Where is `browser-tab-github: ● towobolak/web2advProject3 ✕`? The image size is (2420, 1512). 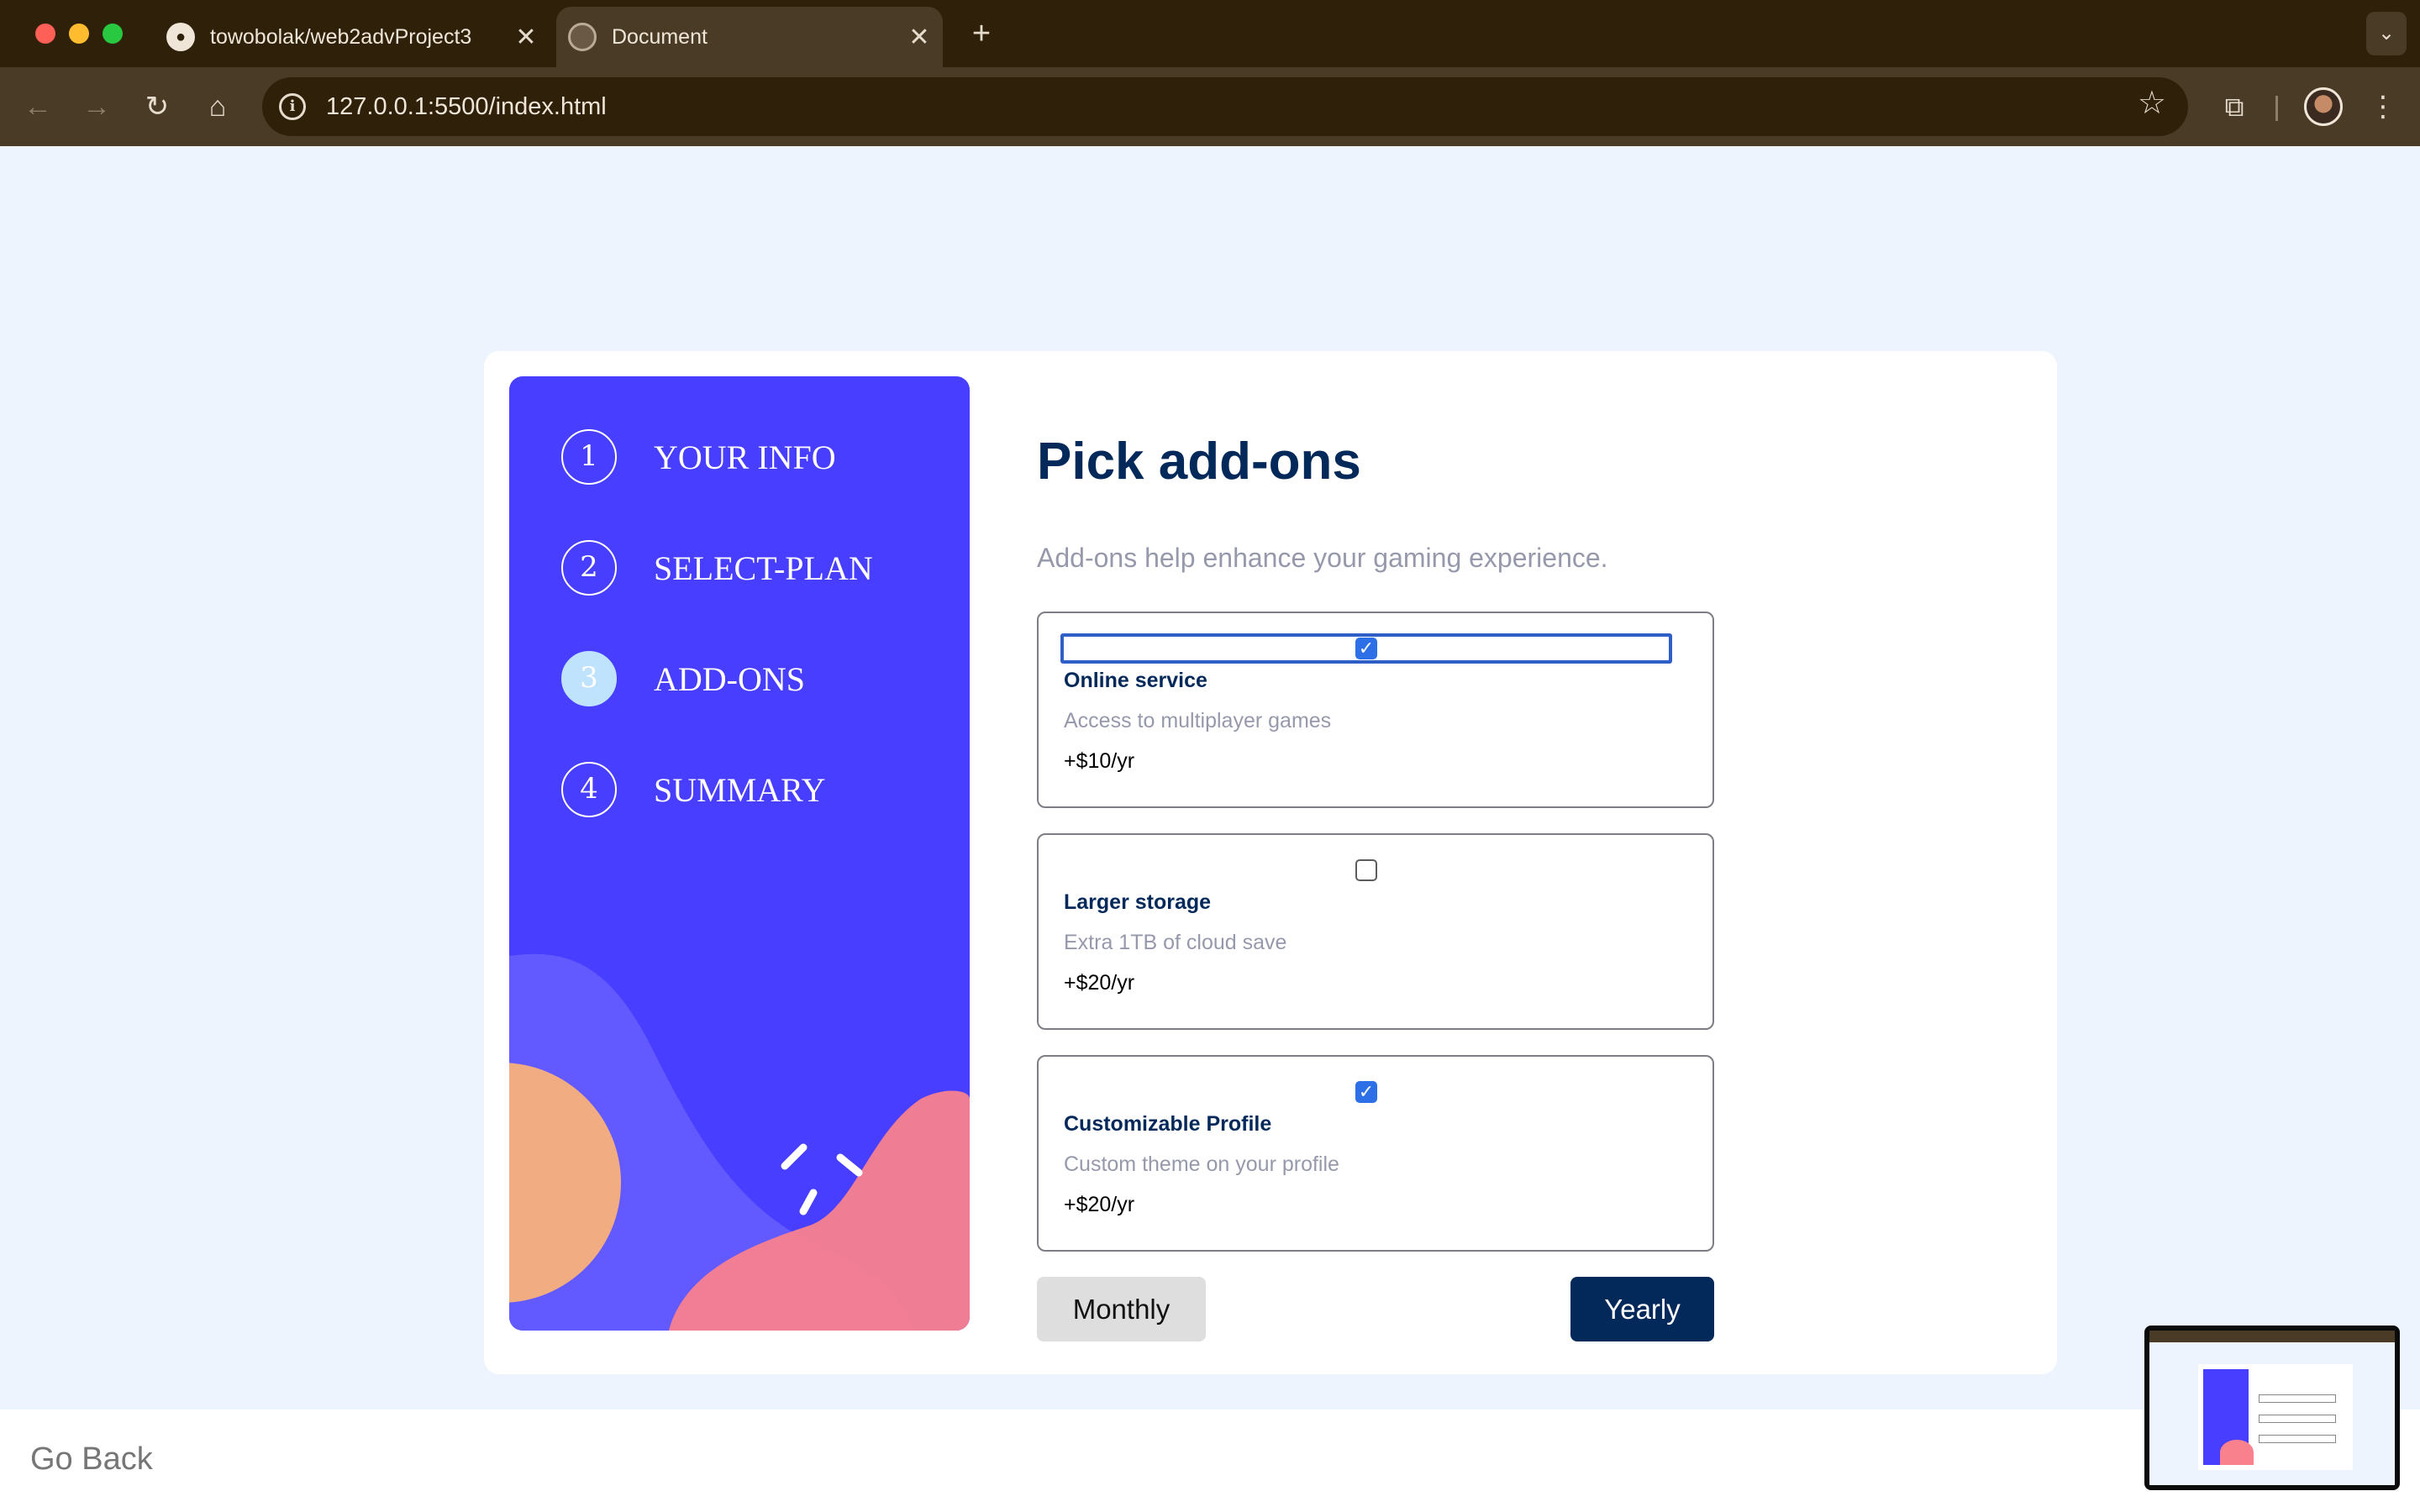
browser-tab-github: ● towobolak/web2advProject3 ✕ is located at coordinates (352, 37).